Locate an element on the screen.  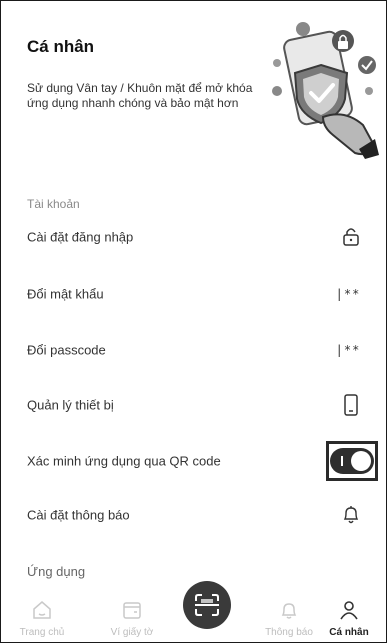
setting-login: Cài đặt đăng nhập is located at coordinates (193, 237).